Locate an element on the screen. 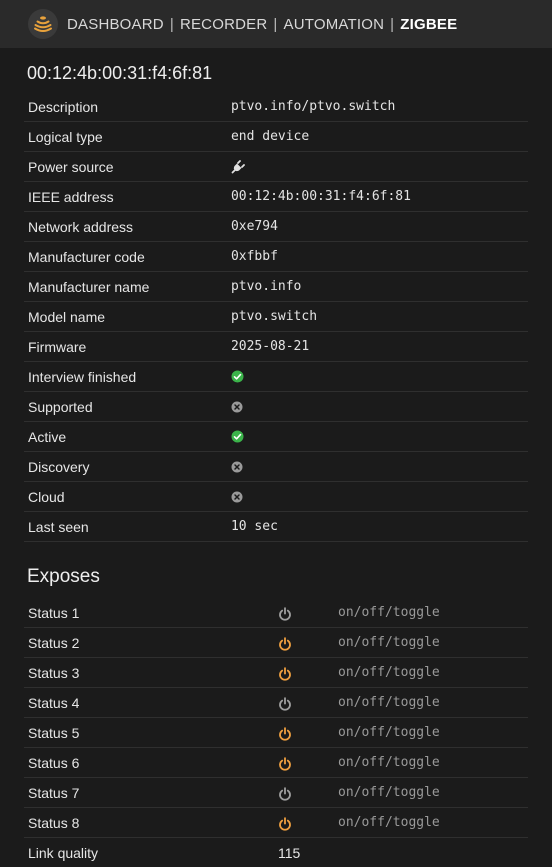 The height and width of the screenshot is (867, 552). info-label: Discovery is located at coordinates (127, 467).